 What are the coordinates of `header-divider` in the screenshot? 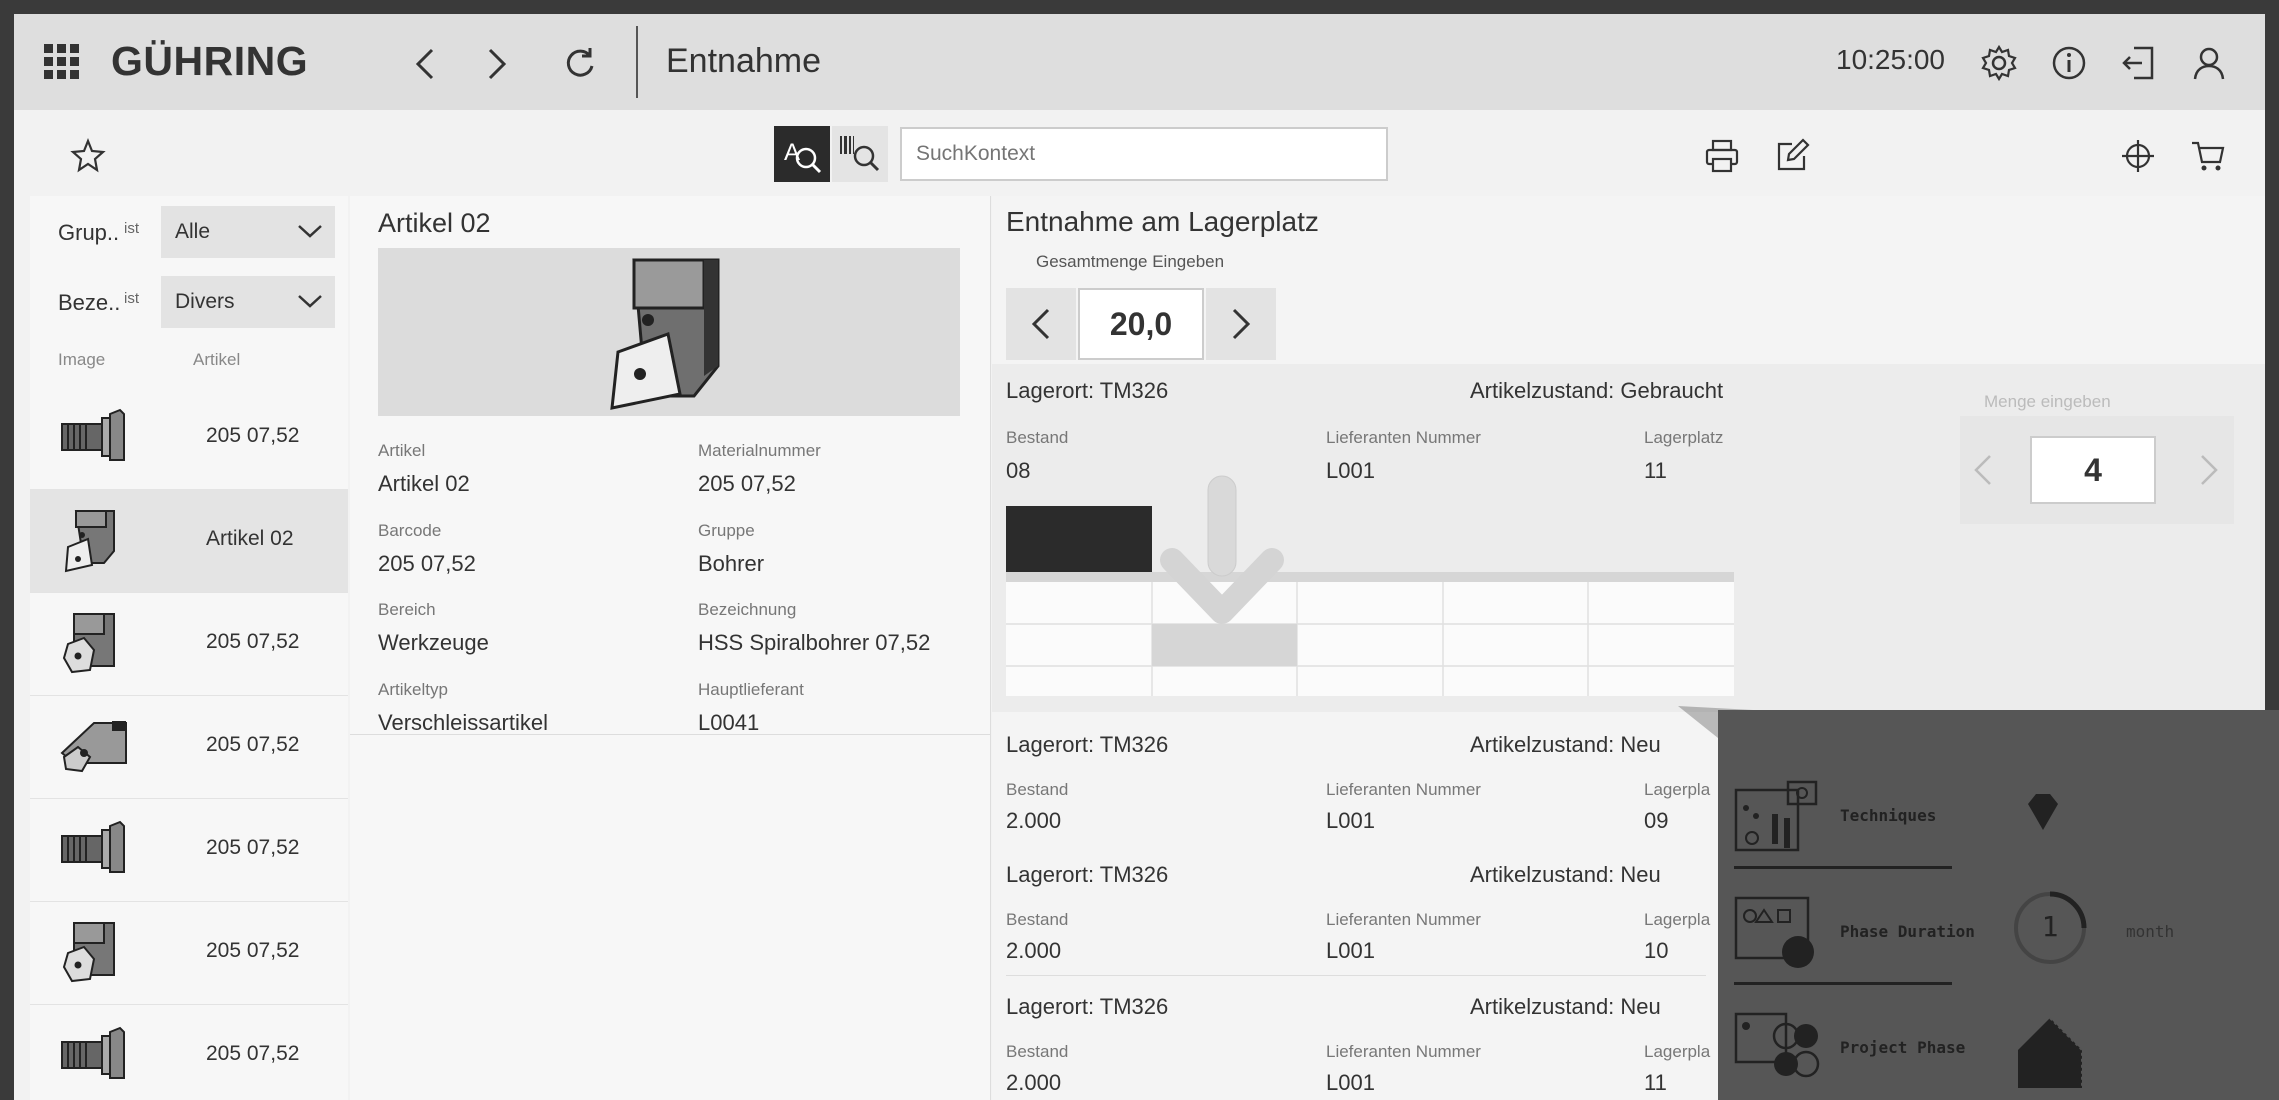 It's located at (637, 62).